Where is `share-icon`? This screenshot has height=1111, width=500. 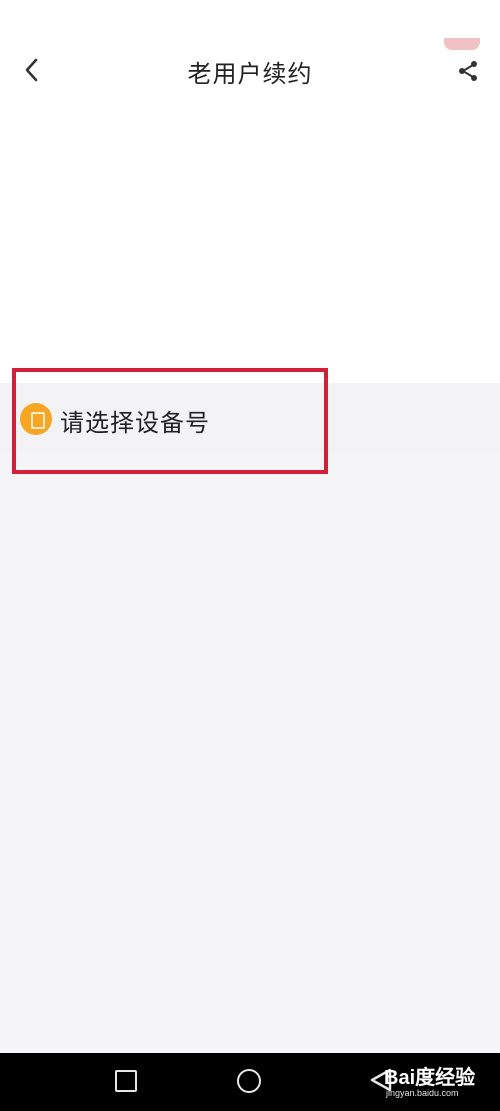 share-icon is located at coordinates (468, 71).